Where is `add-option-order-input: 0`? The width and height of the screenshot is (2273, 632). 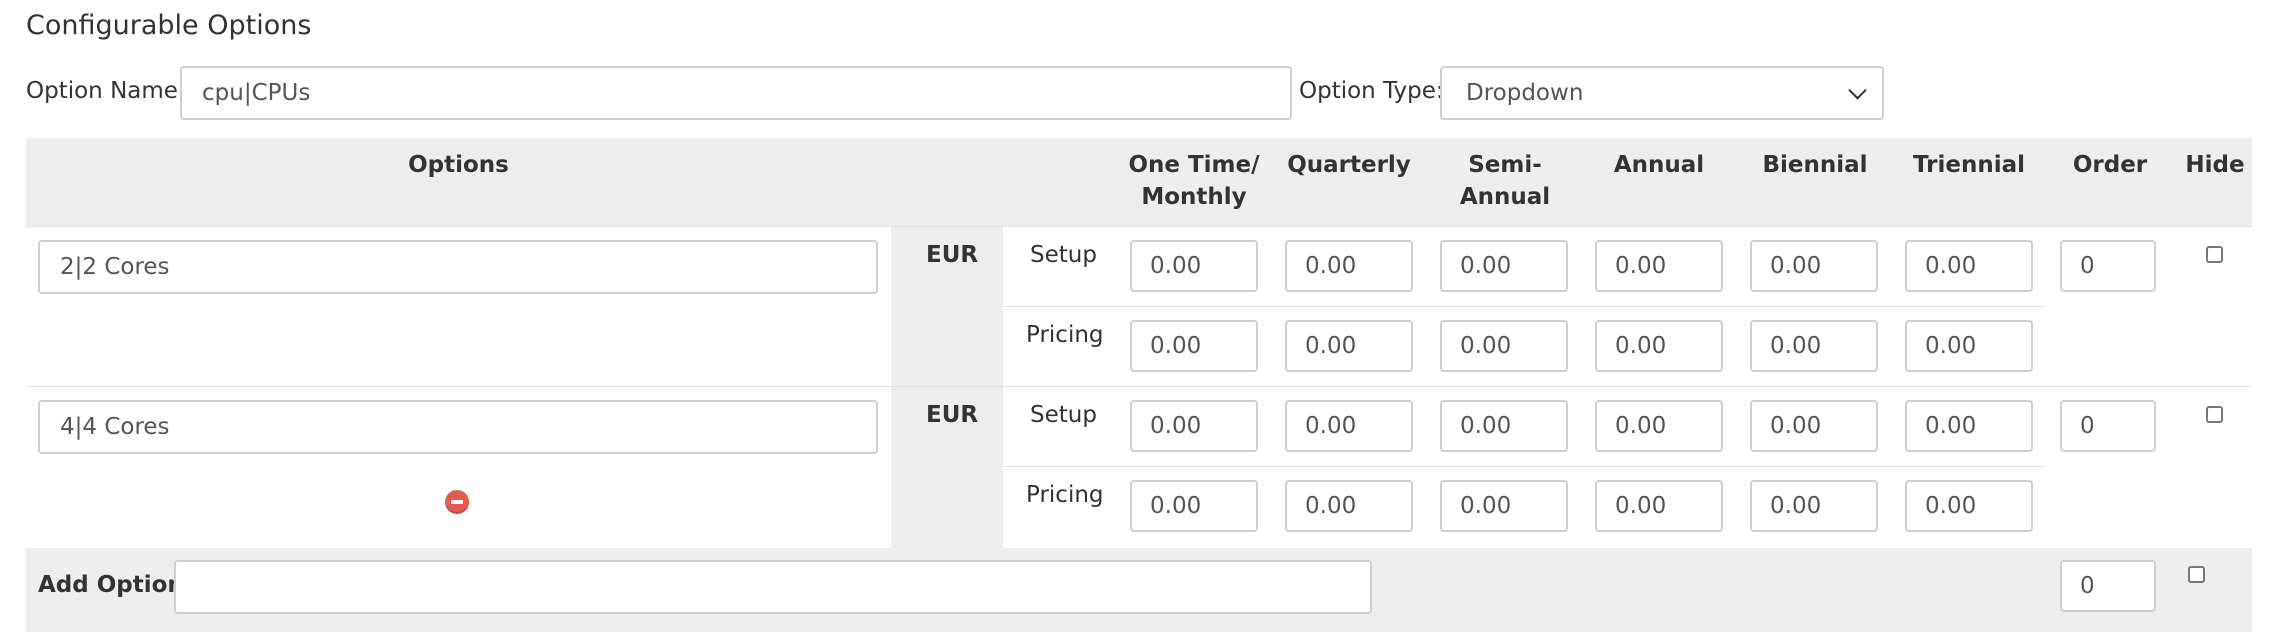 add-option-order-input: 0 is located at coordinates (2108, 586).